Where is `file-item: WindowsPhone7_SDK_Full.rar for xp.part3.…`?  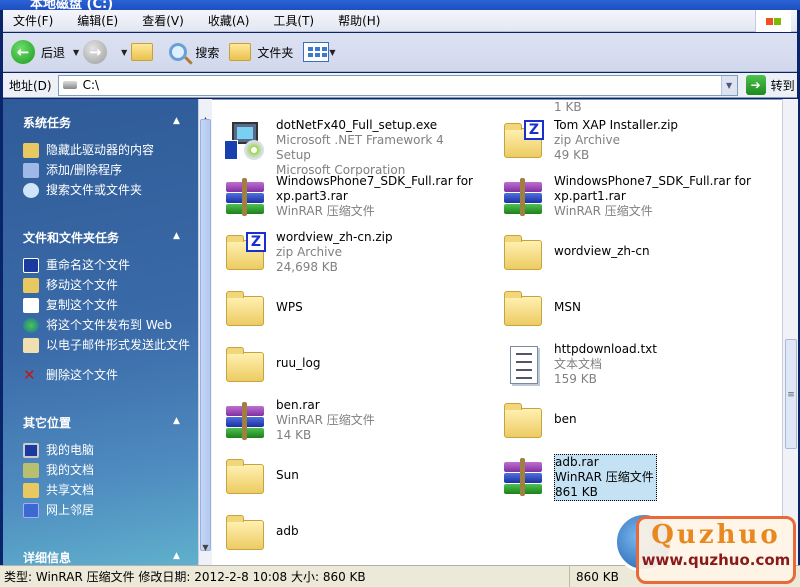 file-item: WindowsPhone7_SDK_Full.rar for xp.part3.… is located at coordinates (353, 196).